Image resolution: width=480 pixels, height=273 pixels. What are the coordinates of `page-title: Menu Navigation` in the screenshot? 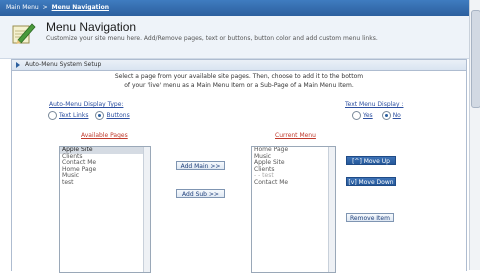 It's located at (91, 27).